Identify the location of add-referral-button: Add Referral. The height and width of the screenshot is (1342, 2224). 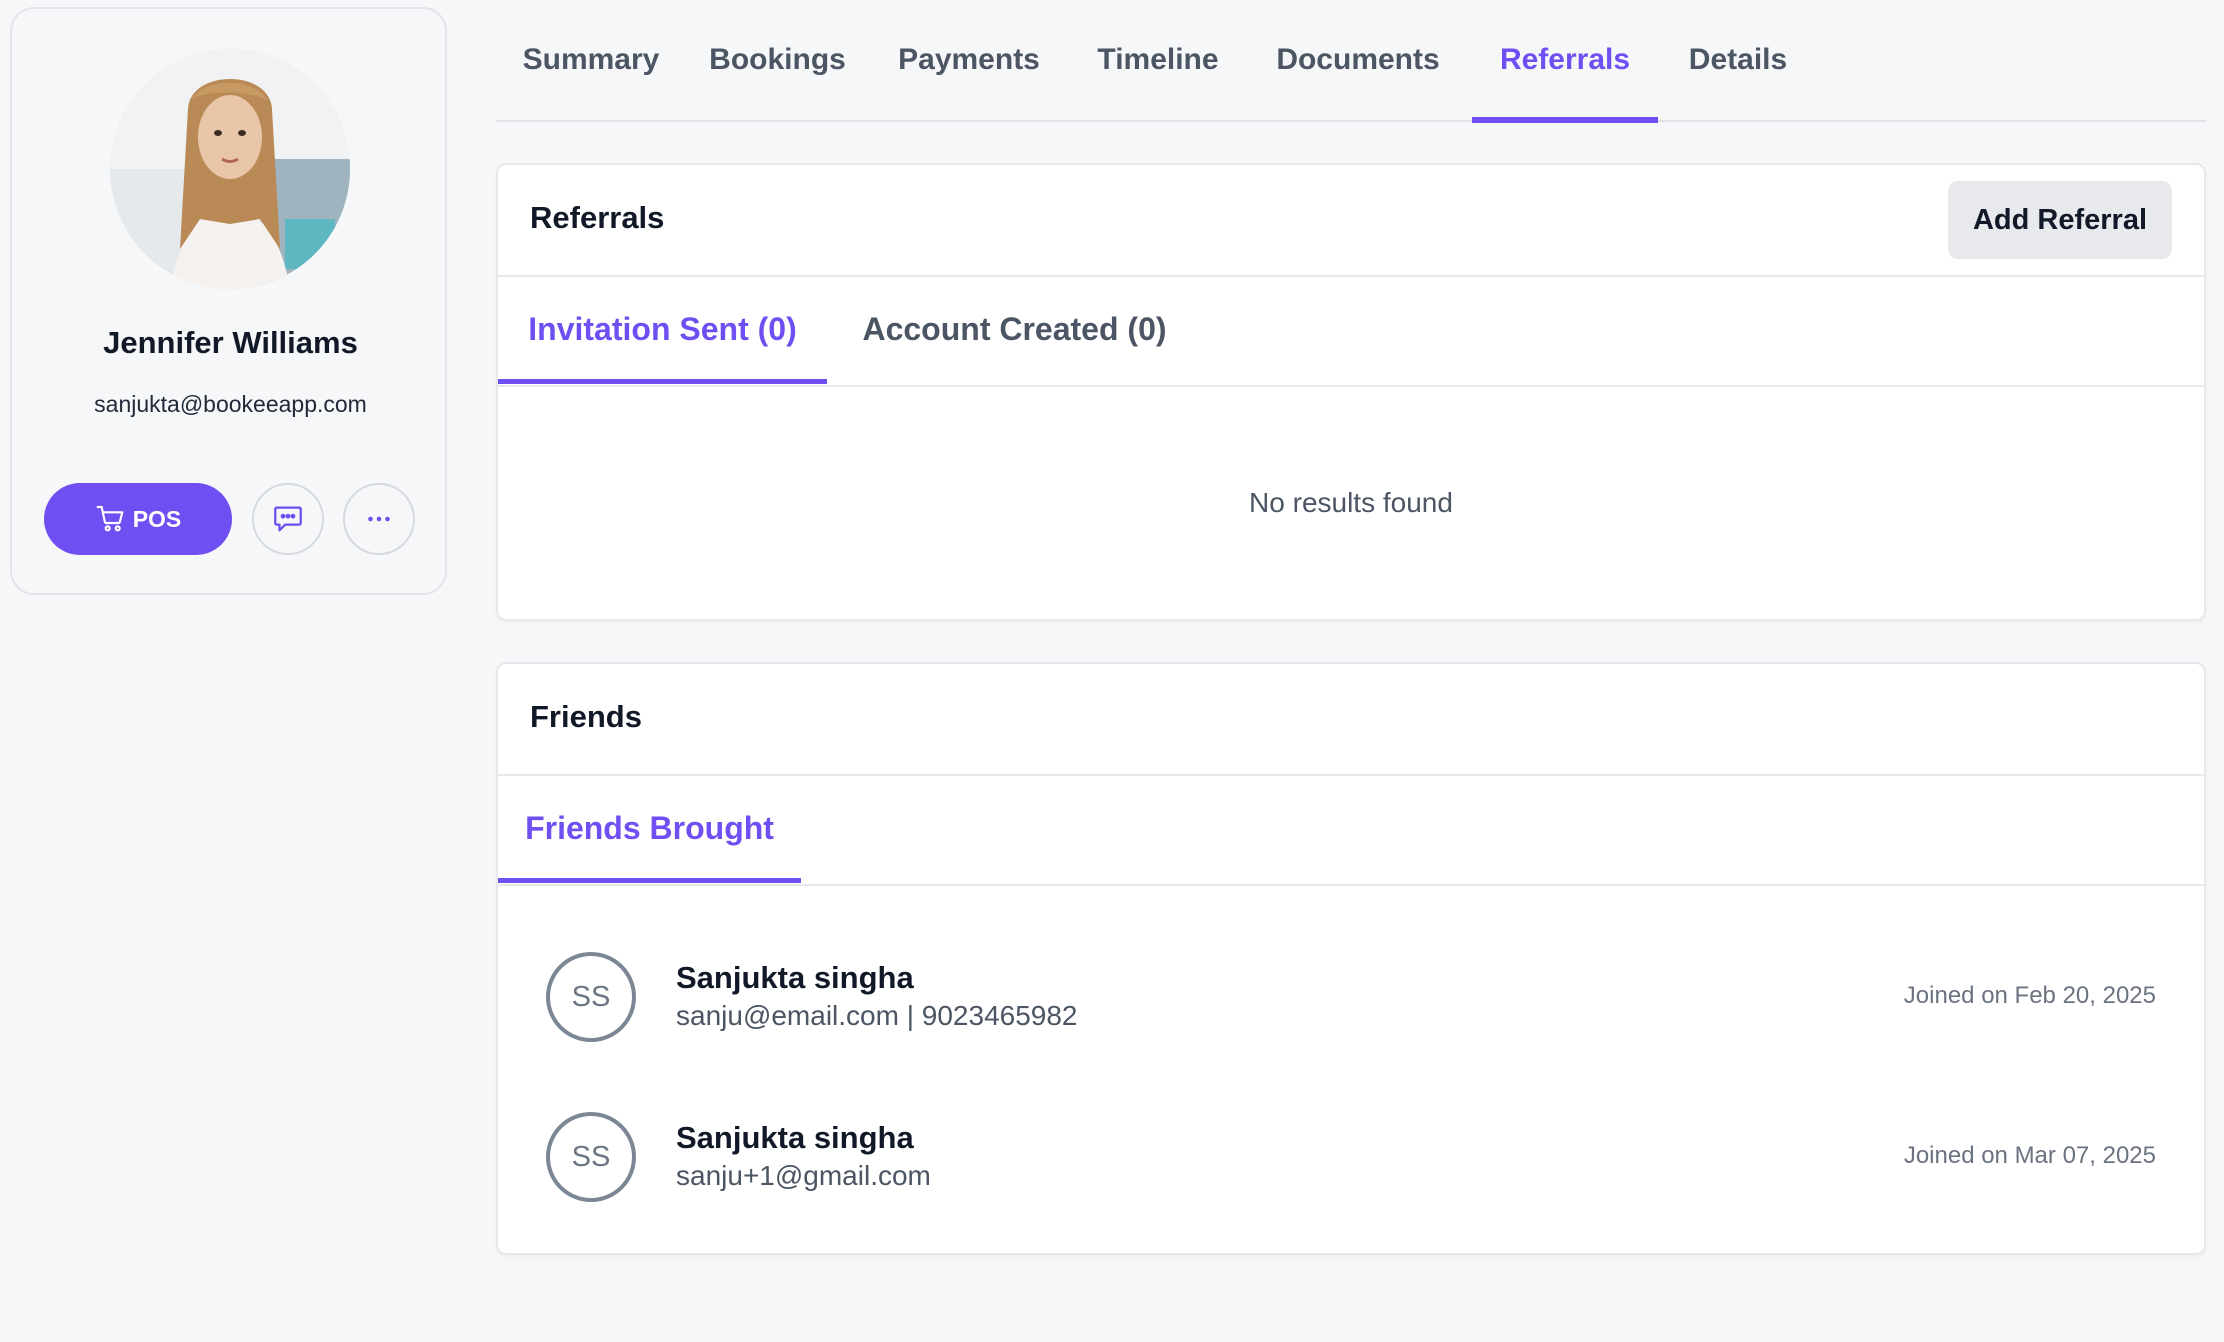
(2060, 220).